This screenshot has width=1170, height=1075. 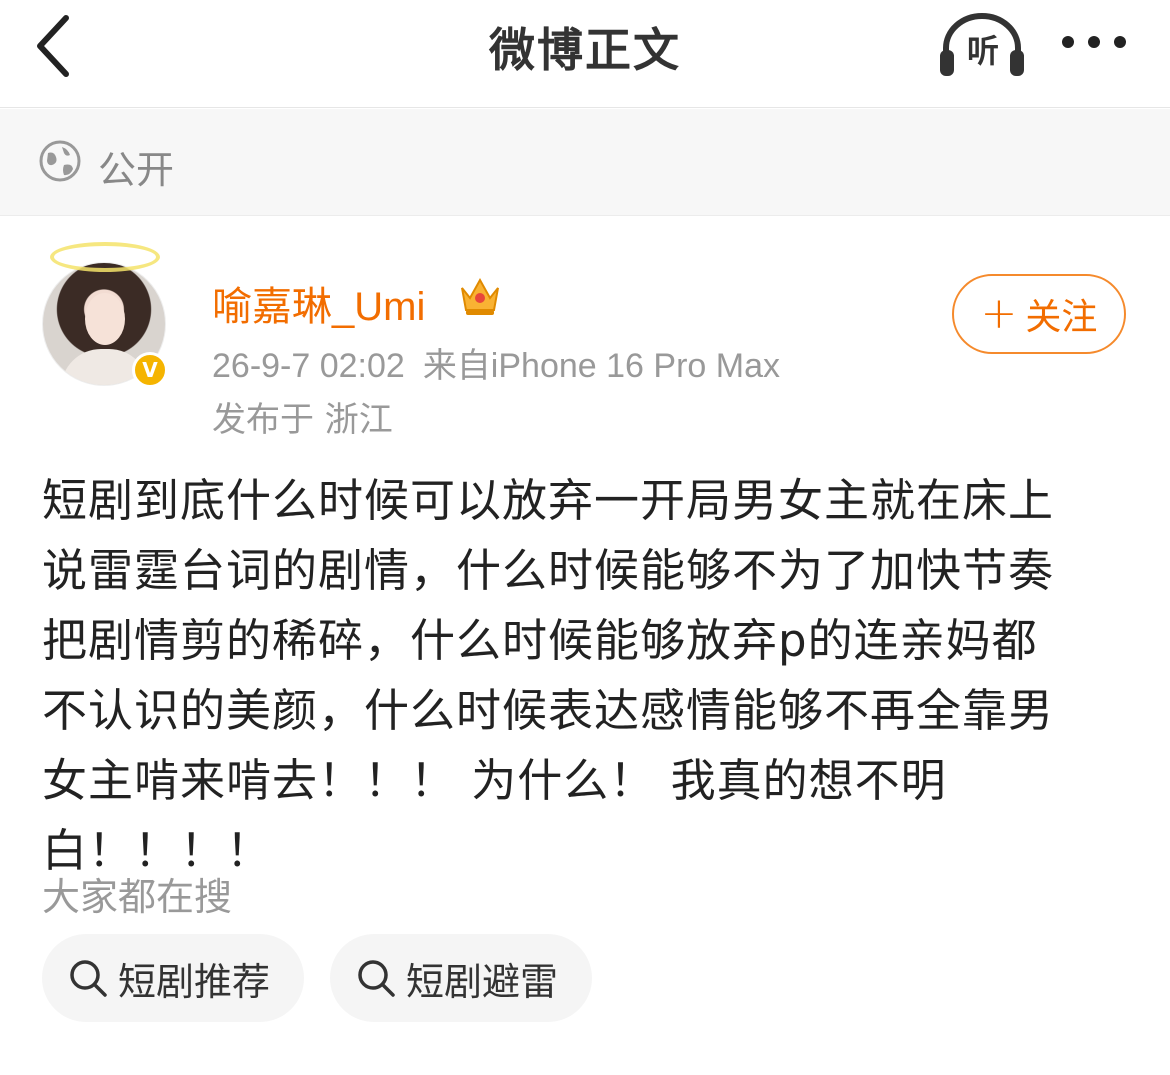 I want to click on search-chip: 短剧避雷, so click(x=461, y=978).